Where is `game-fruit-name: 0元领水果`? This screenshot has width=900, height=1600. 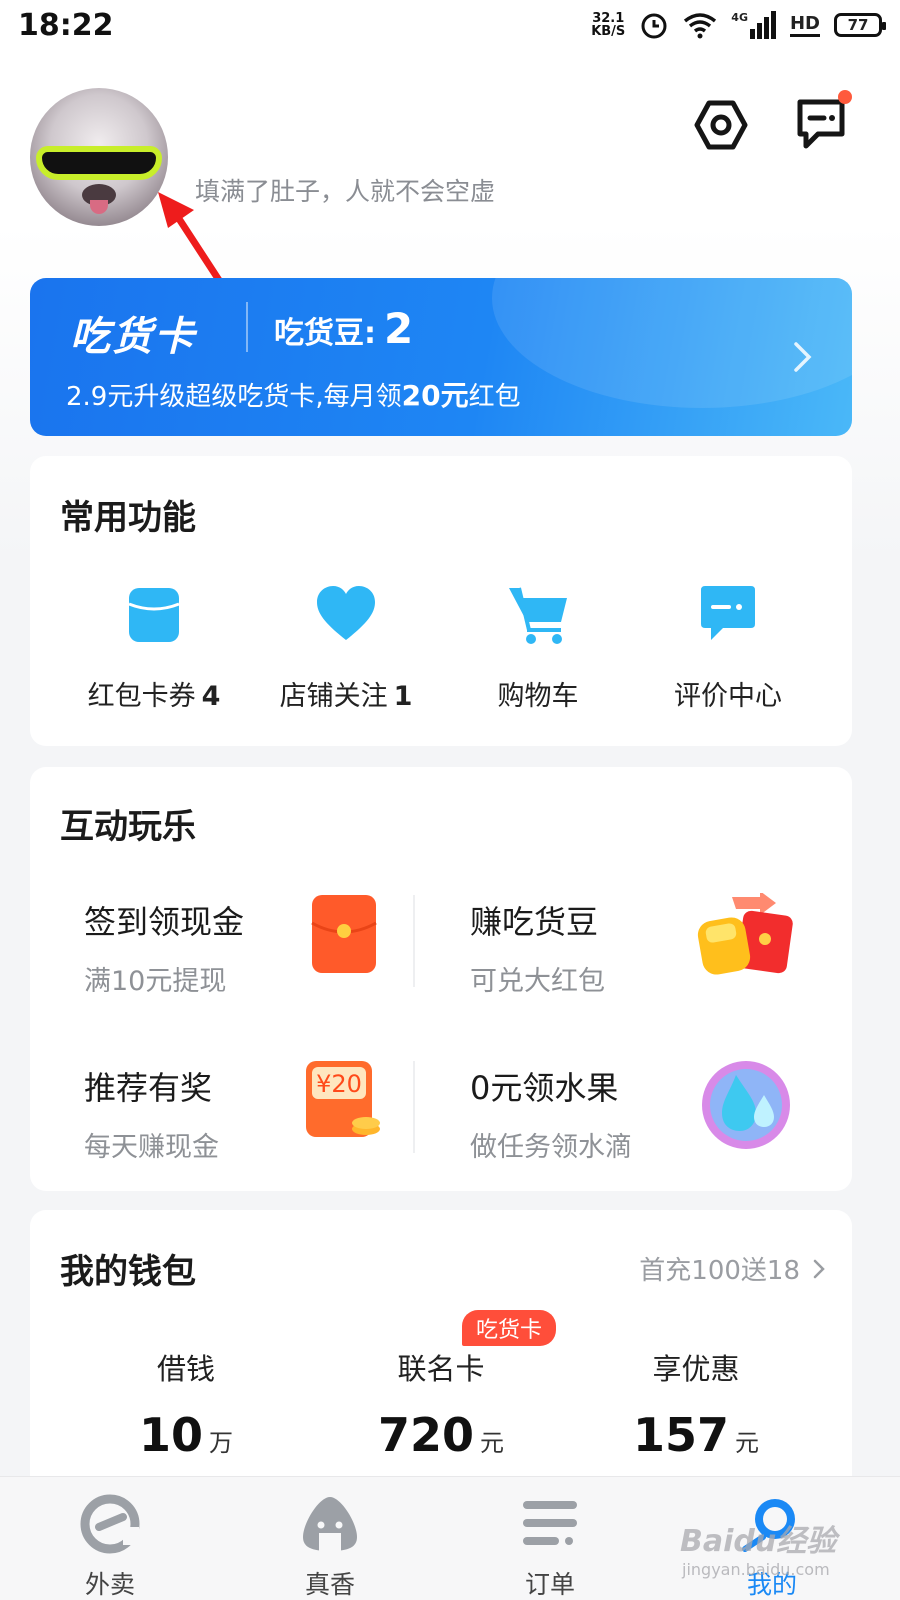
game-fruit-name: 0元领水果 is located at coordinates (544, 1088).